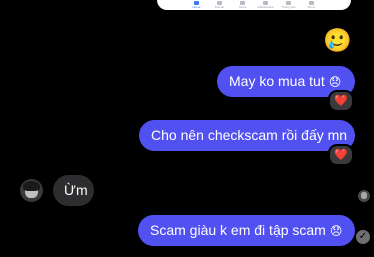  I want to click on shared-tab-notifications: Thông báo, so click(289, 5).